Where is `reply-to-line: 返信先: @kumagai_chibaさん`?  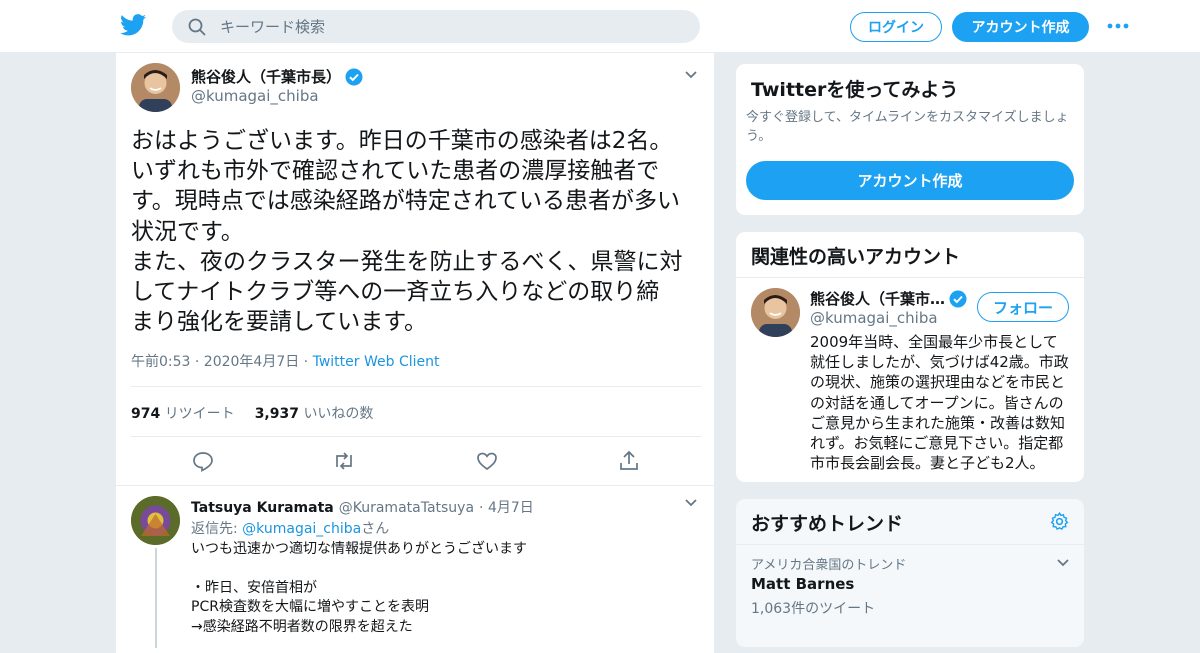
reply-to-line: 返信先: @kumagai_chibaさん is located at coordinates (290, 528).